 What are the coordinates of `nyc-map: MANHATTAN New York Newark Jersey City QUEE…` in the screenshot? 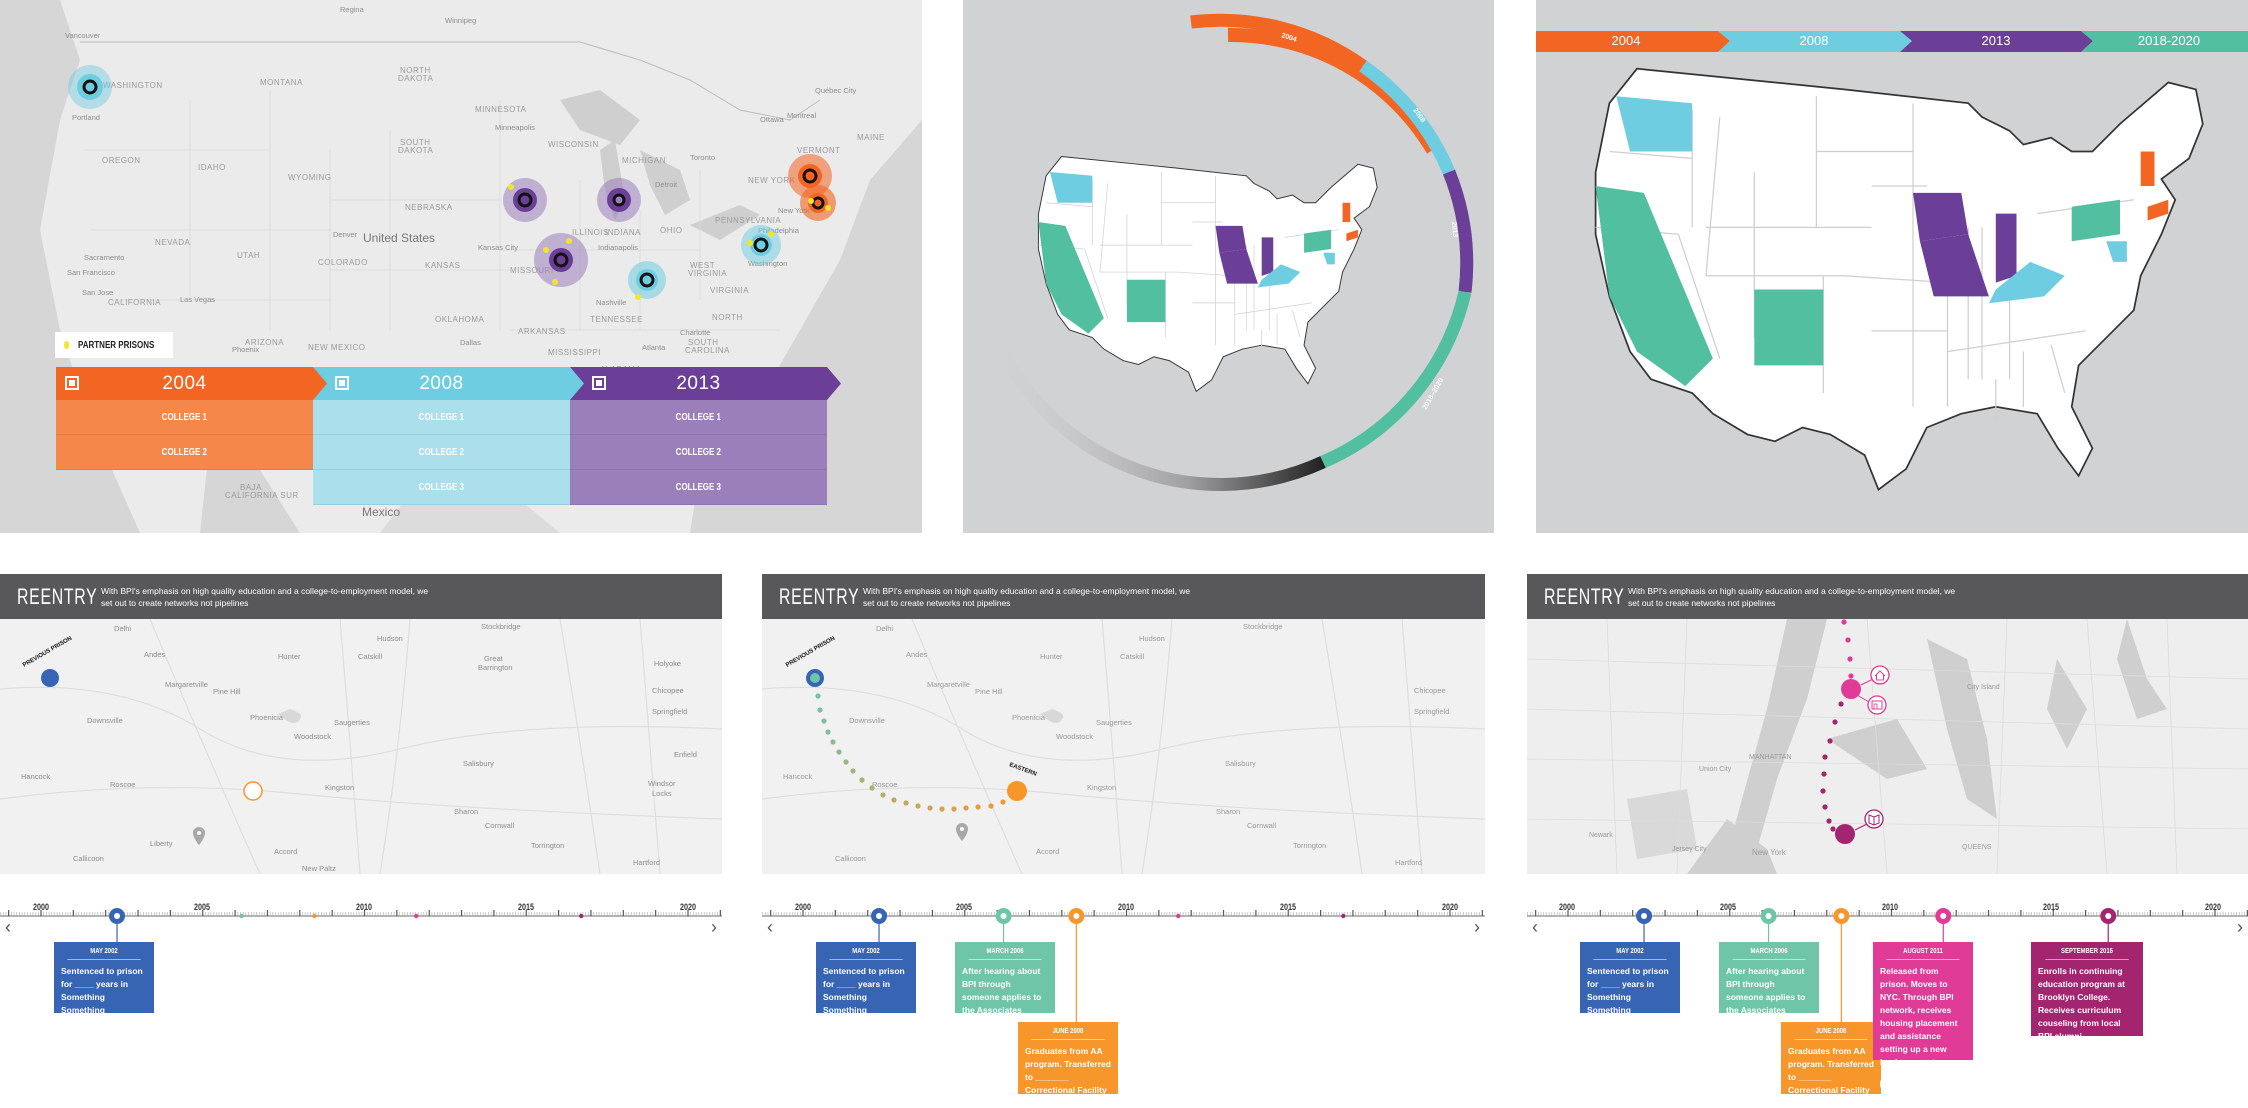 It's located at (1887, 746).